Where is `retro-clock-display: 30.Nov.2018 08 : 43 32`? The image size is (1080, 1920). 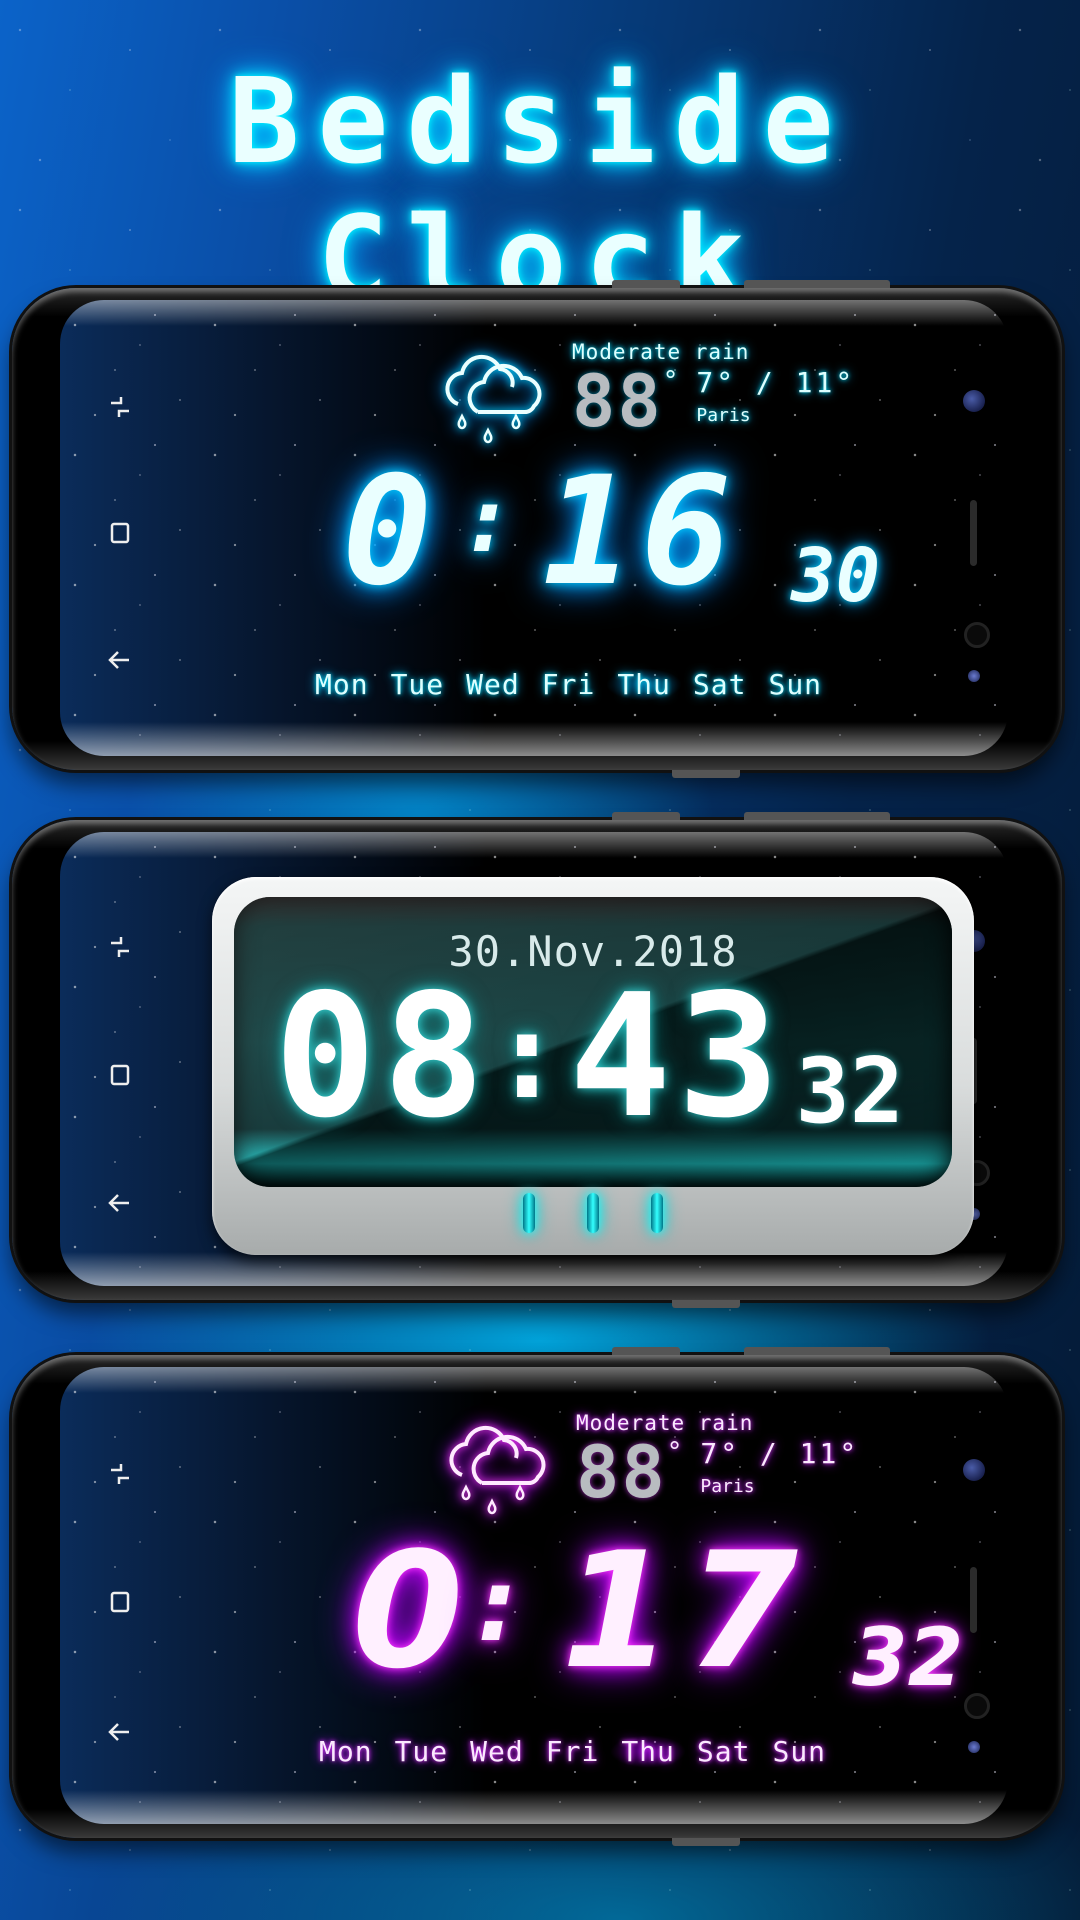
retro-clock-display: 30.Nov.2018 08 : 43 32 is located at coordinates (593, 1042).